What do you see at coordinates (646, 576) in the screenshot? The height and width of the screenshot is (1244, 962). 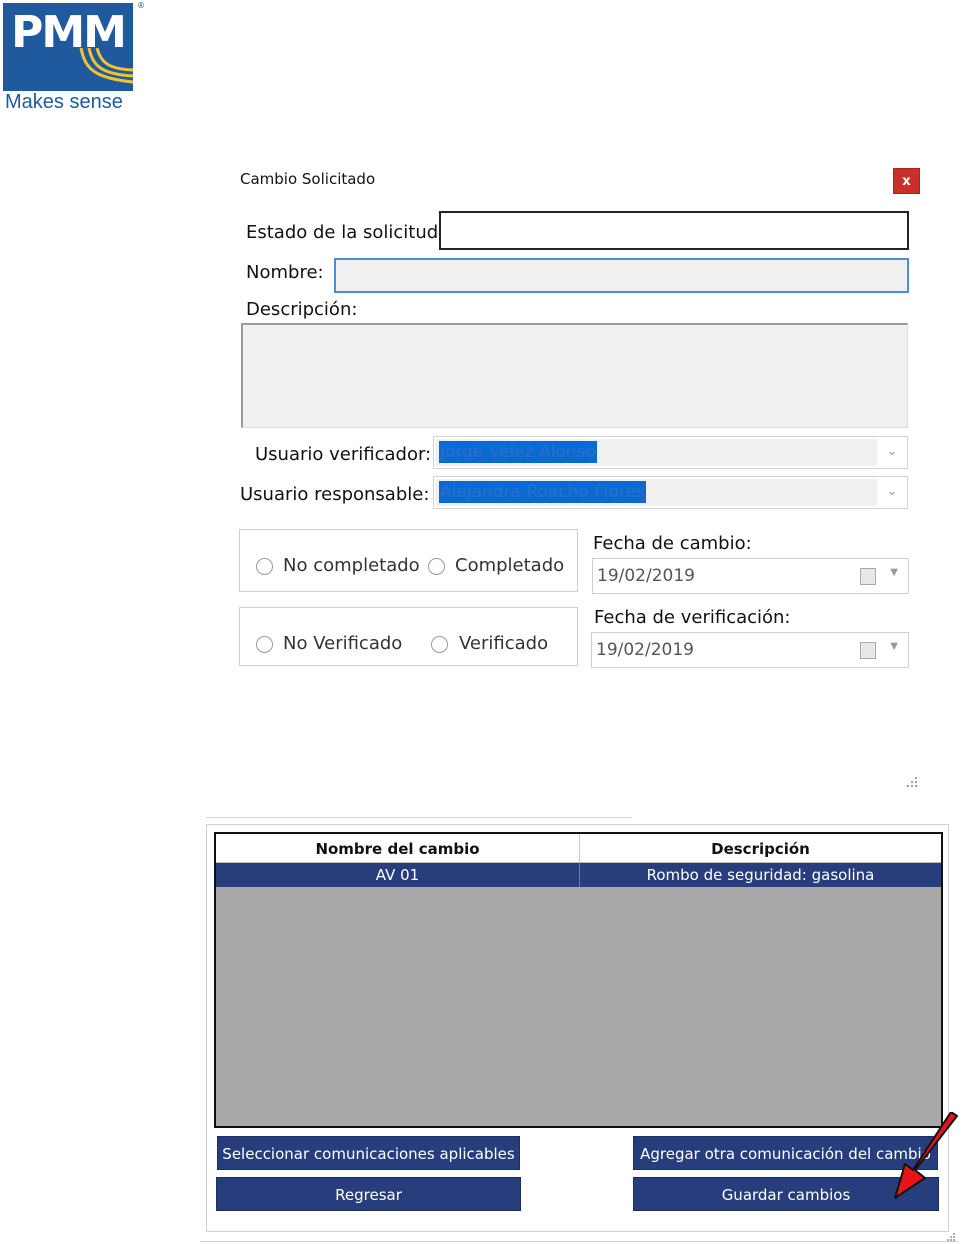 I see `fecha-cambio-value: 19/02/2019` at bounding box center [646, 576].